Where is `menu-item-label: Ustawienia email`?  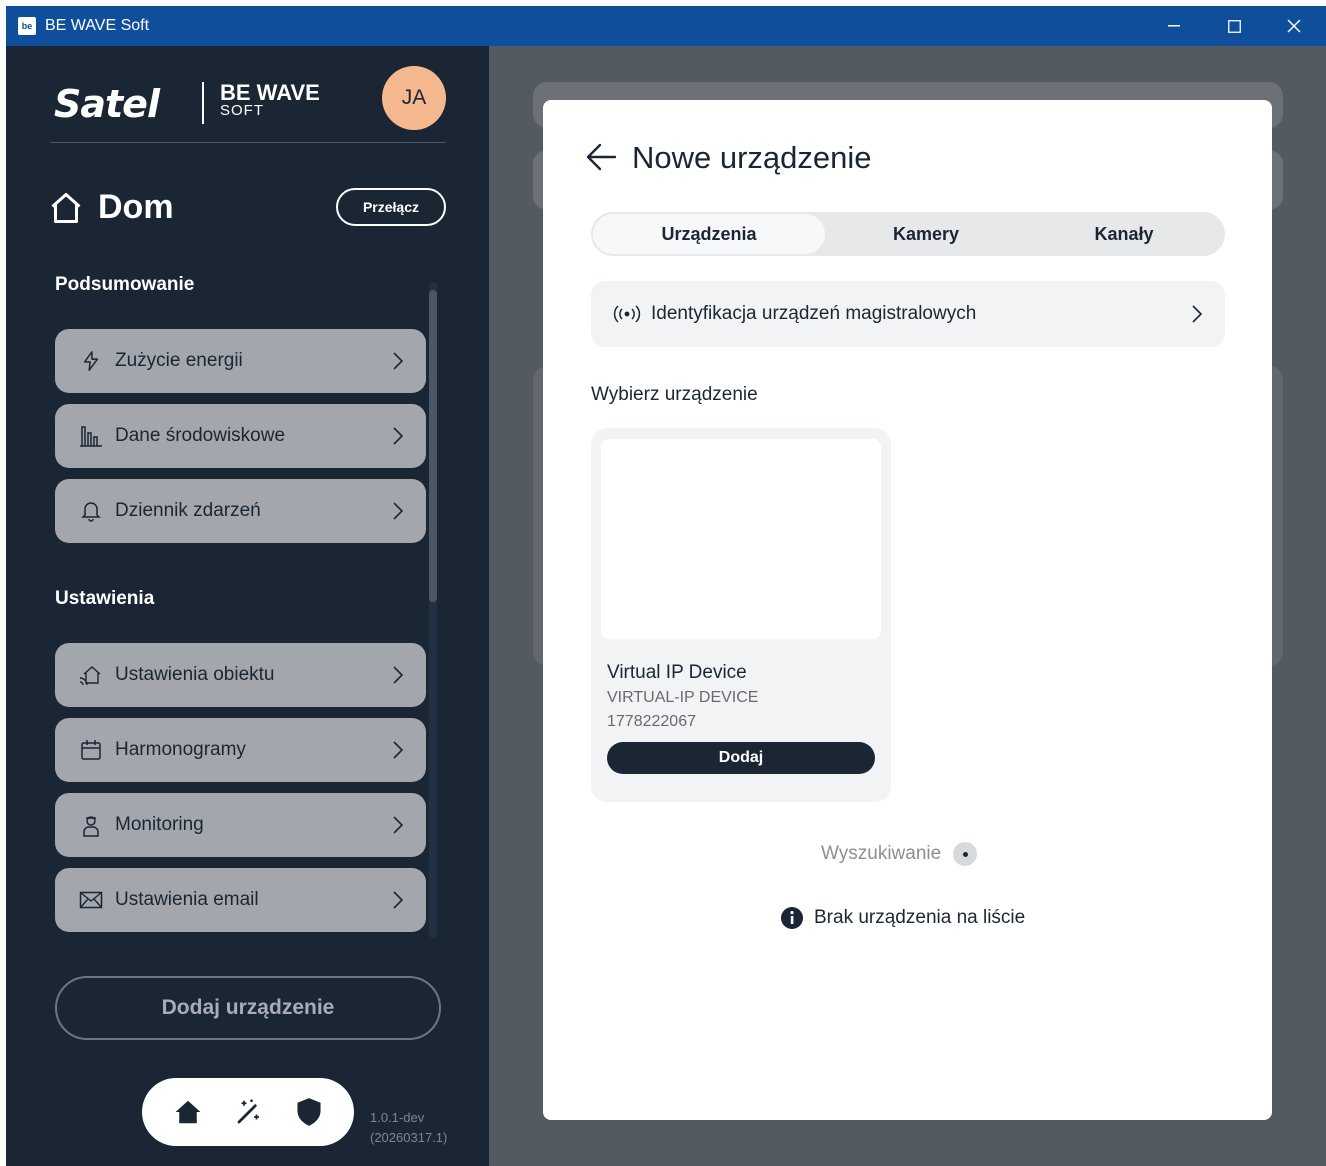
menu-item-label: Ustawienia email is located at coordinates (187, 899).